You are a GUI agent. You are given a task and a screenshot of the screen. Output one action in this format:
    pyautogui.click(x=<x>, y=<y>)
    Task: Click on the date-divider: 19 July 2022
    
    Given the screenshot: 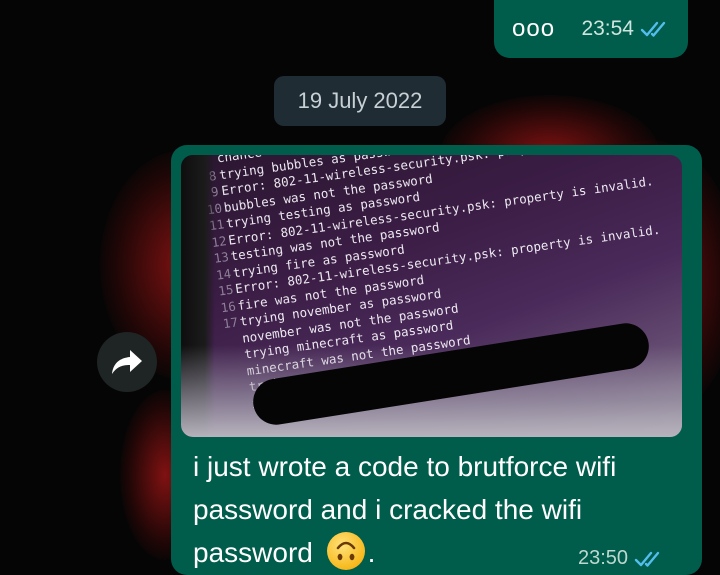 What is the action you would take?
    pyautogui.click(x=360, y=101)
    